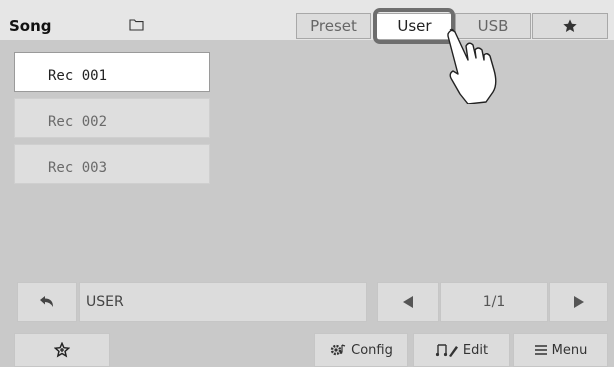  I want to click on back-button, so click(47, 302).